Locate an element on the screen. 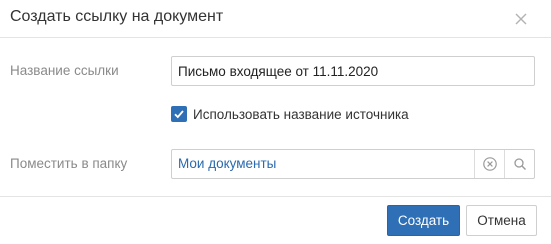 The width and height of the screenshot is (551, 244). folder-value-link: Мои документы is located at coordinates (227, 163).